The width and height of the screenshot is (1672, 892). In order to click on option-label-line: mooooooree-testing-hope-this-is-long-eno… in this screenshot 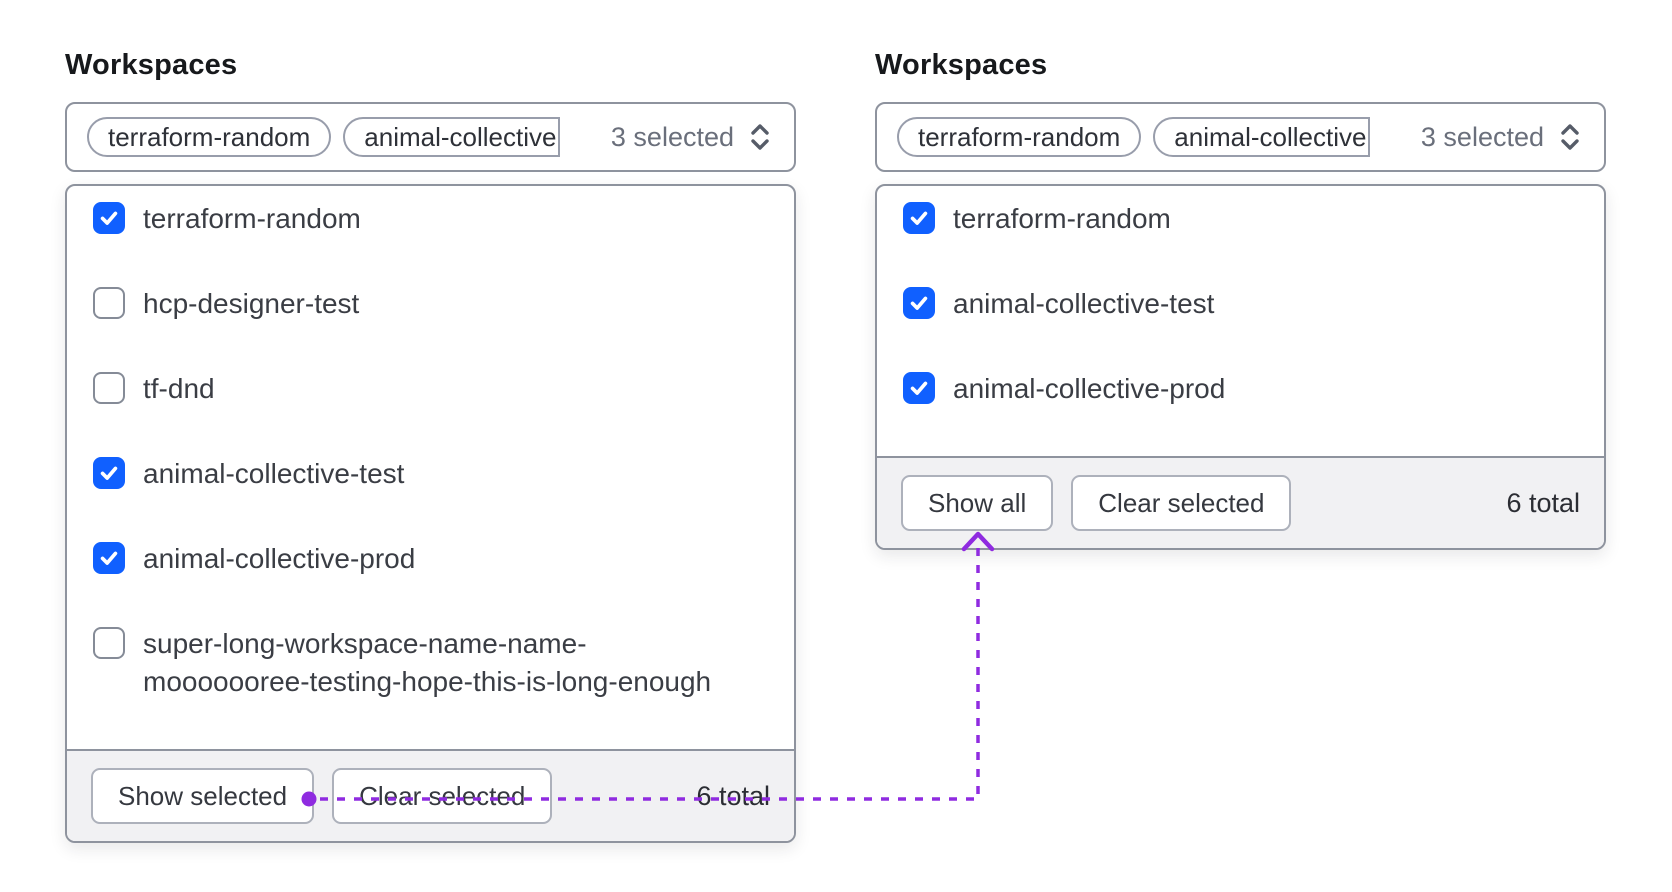, I will do `click(427, 681)`.